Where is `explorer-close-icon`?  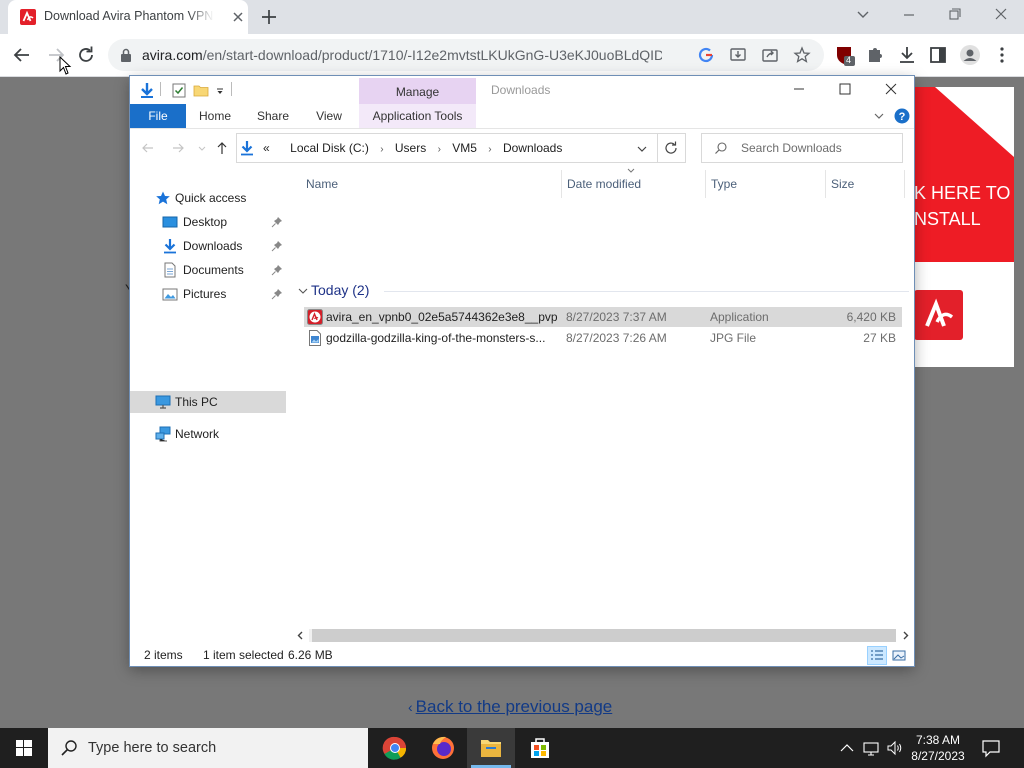 explorer-close-icon is located at coordinates (891, 90).